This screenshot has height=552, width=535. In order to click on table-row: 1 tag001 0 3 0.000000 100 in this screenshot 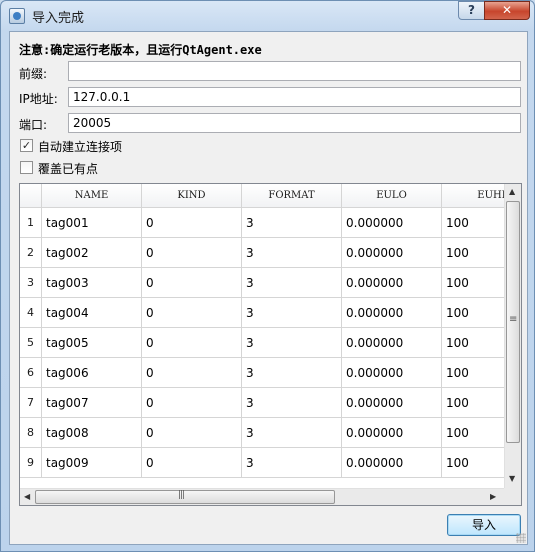, I will do `click(262, 223)`.